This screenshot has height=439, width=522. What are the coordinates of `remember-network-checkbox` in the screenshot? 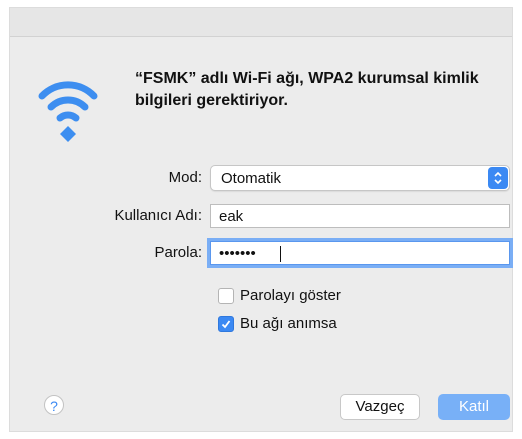 It's located at (226, 324).